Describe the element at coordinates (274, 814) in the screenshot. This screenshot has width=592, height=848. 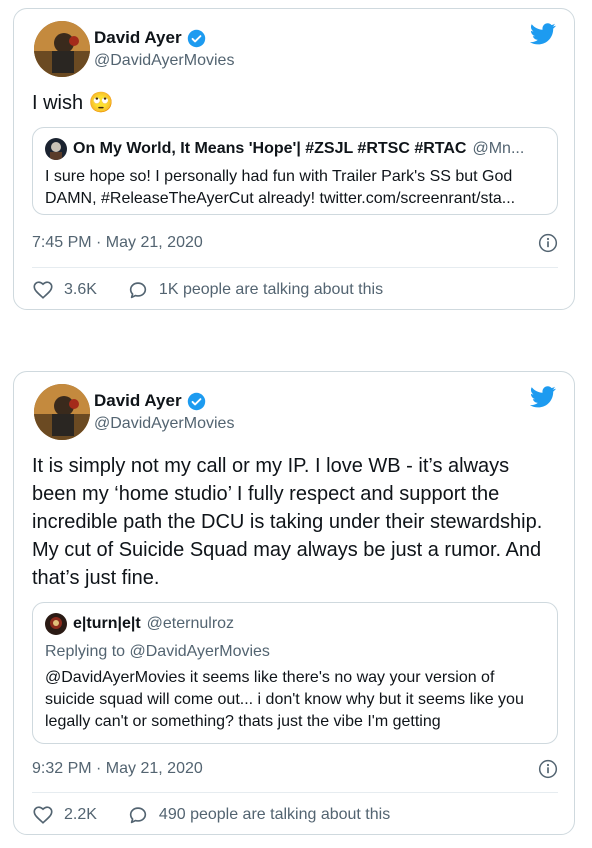
I see `talking-count: 490 people are talking about this` at that location.